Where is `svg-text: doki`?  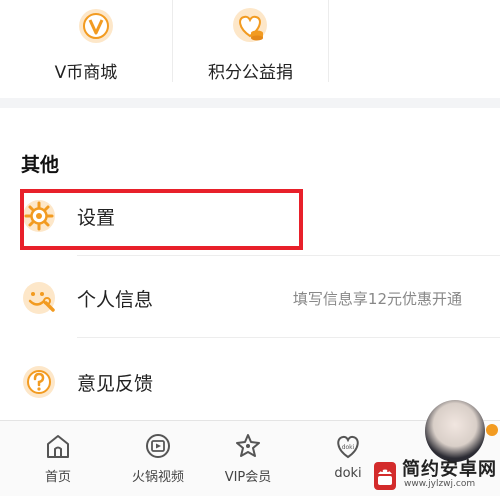 svg-text: doki is located at coordinates (348, 447).